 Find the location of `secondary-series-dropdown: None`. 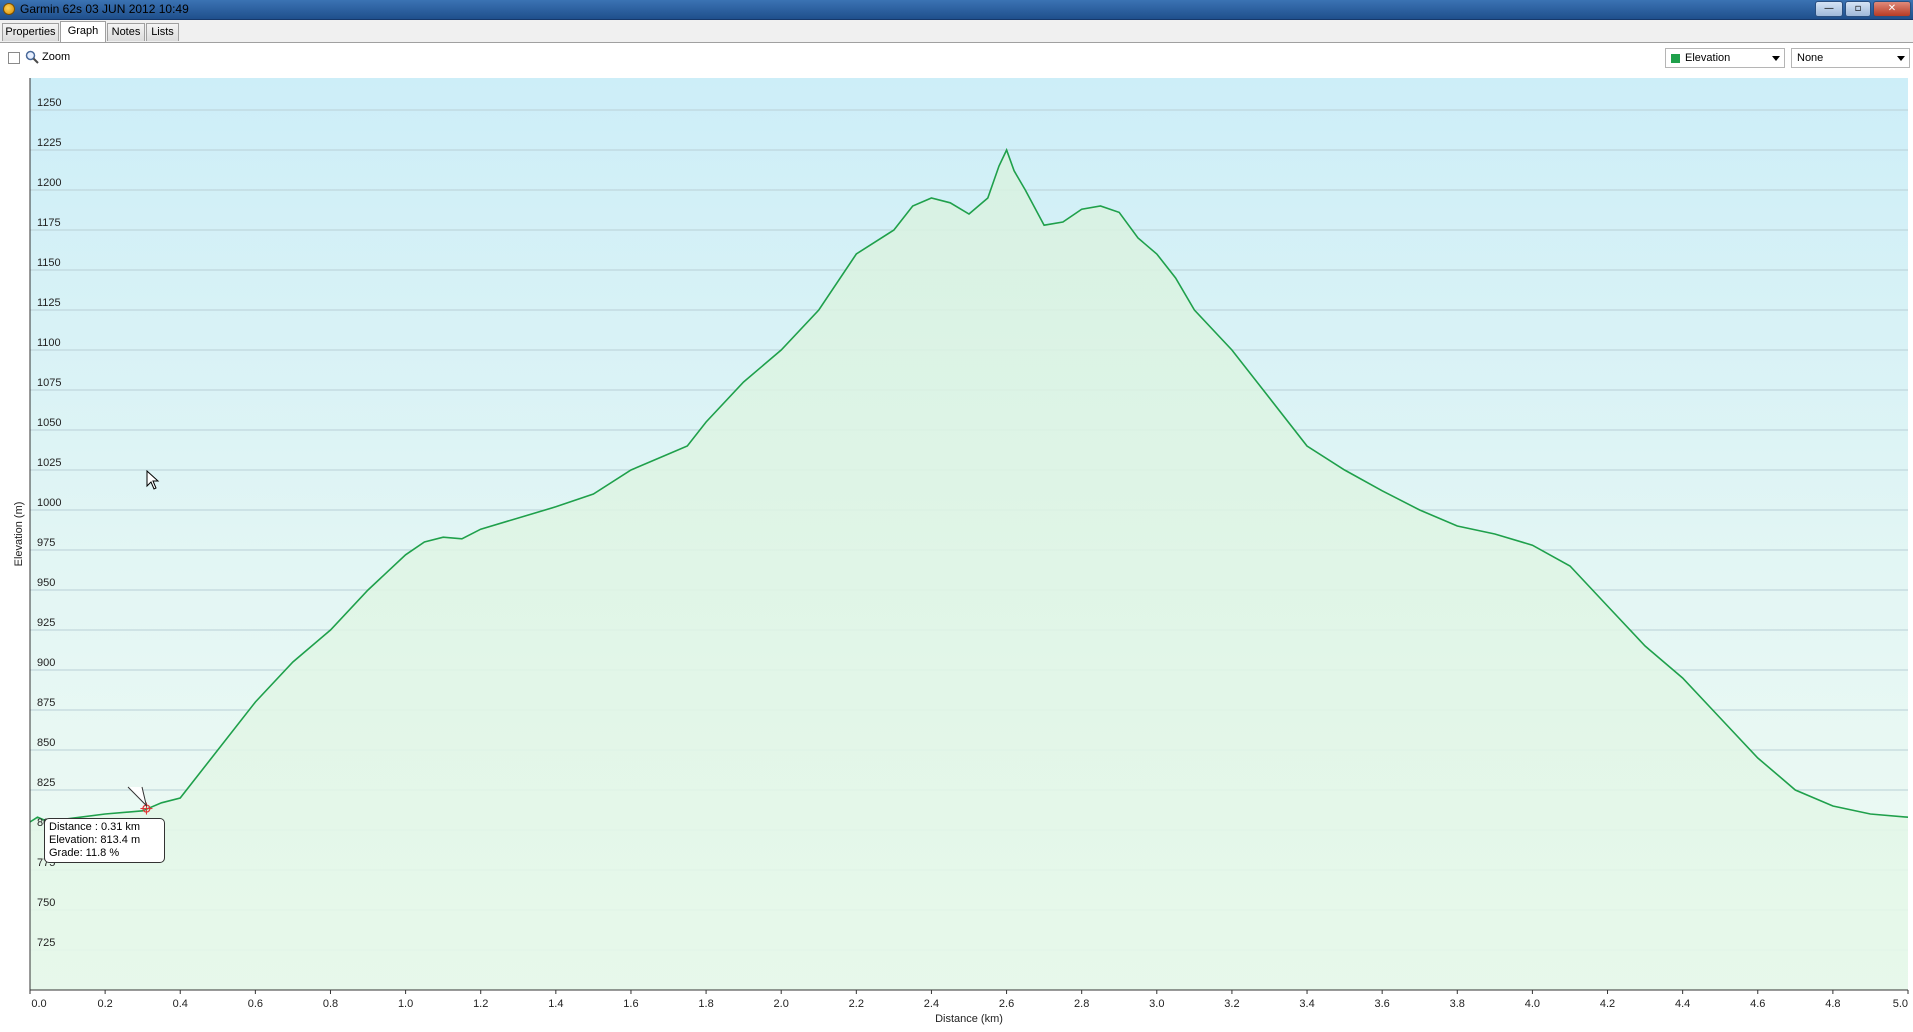

secondary-series-dropdown: None is located at coordinates (1850, 58).